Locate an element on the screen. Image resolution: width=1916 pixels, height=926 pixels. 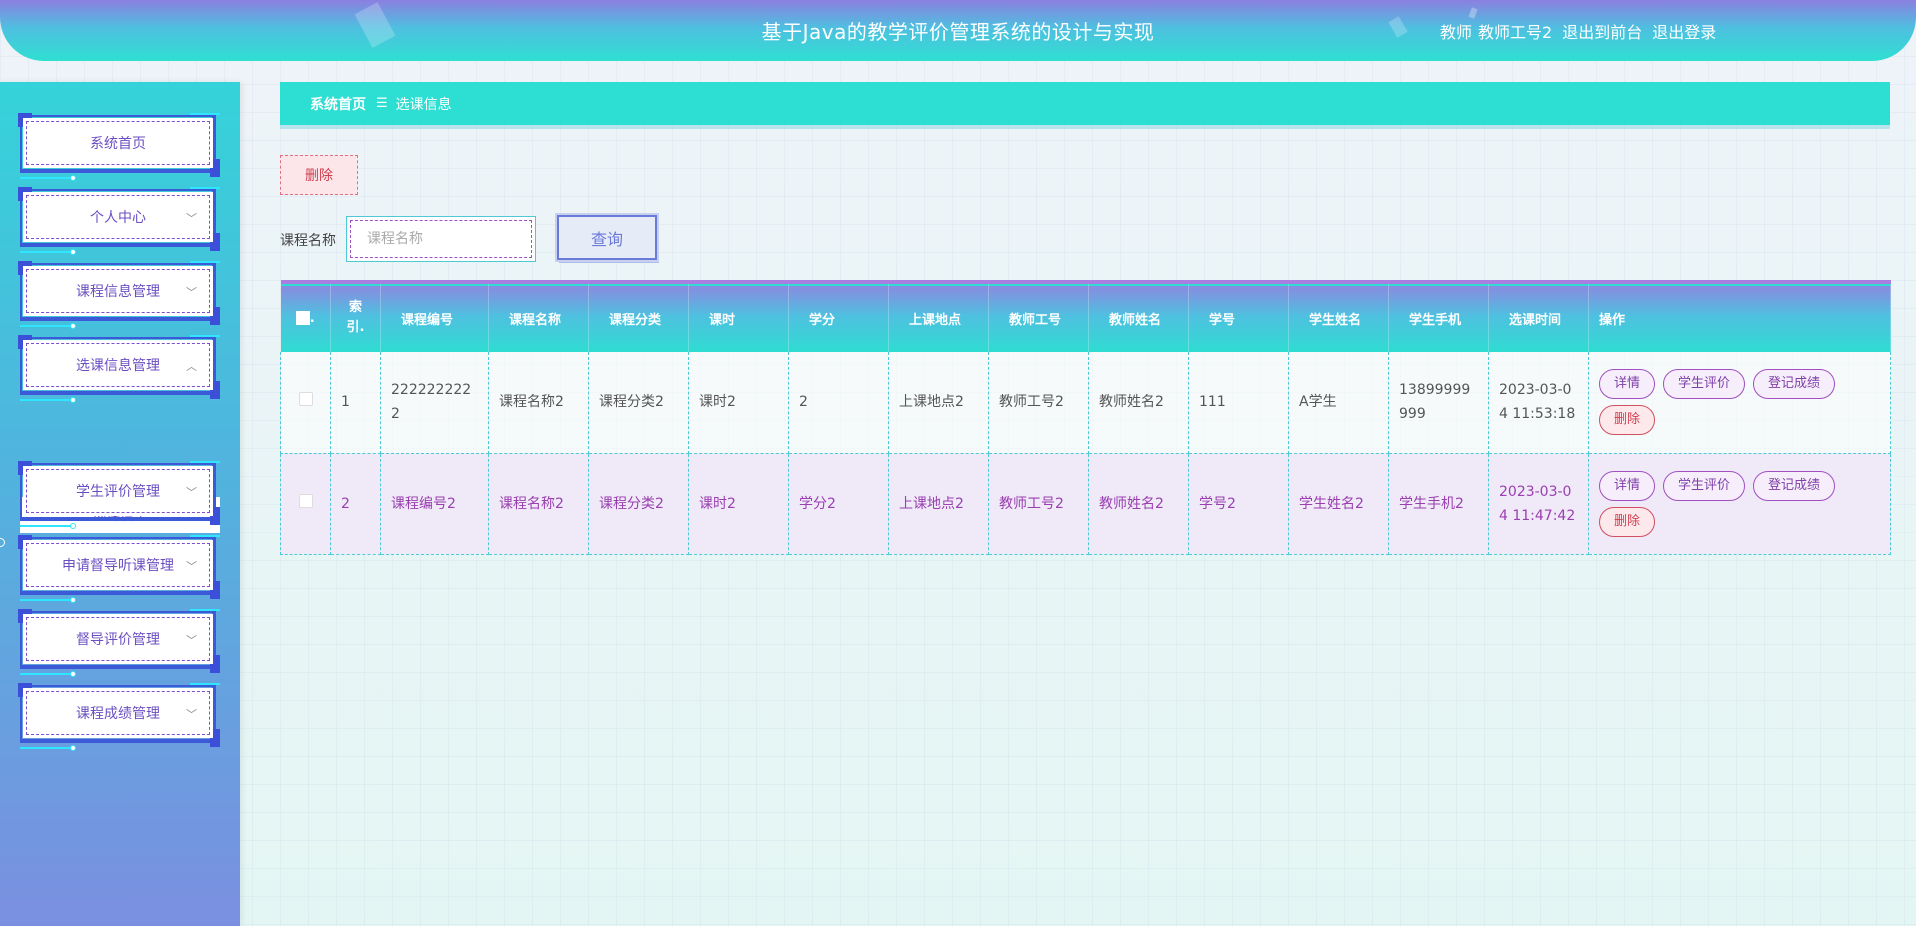
sidebar-item-supervision-request-button: 申请督导听课管理 ﹀ is located at coordinates (118, 565).